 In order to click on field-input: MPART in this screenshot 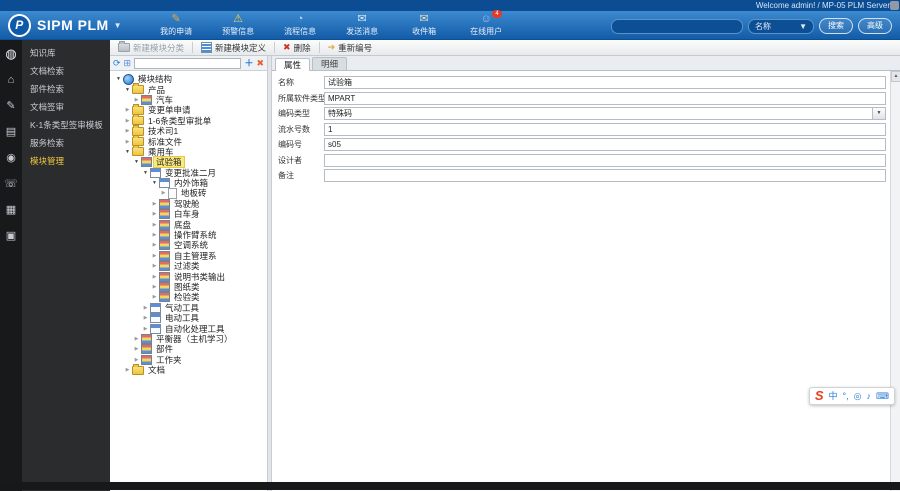, I will do `click(605, 98)`.